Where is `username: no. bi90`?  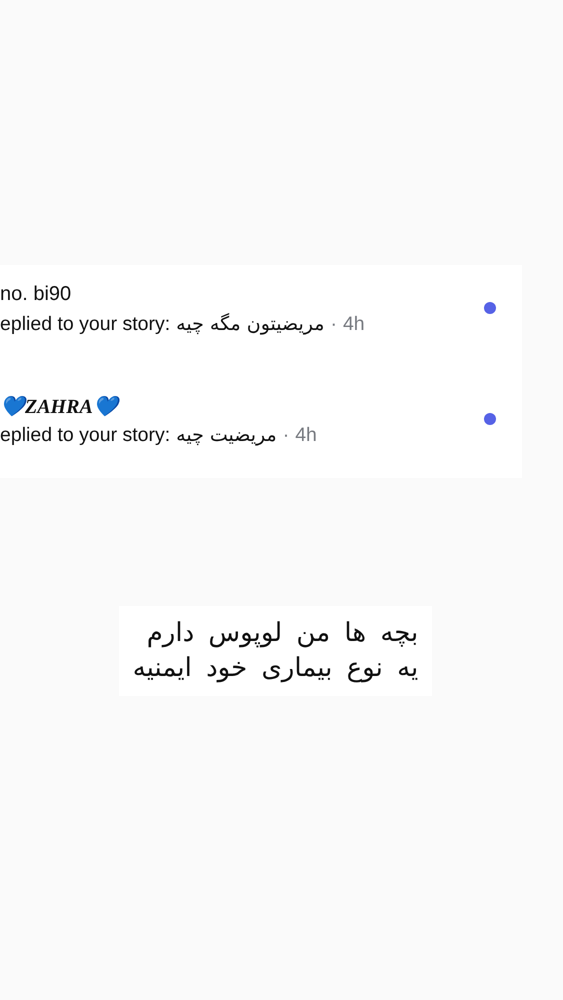
username: no. bi90 is located at coordinates (36, 297).